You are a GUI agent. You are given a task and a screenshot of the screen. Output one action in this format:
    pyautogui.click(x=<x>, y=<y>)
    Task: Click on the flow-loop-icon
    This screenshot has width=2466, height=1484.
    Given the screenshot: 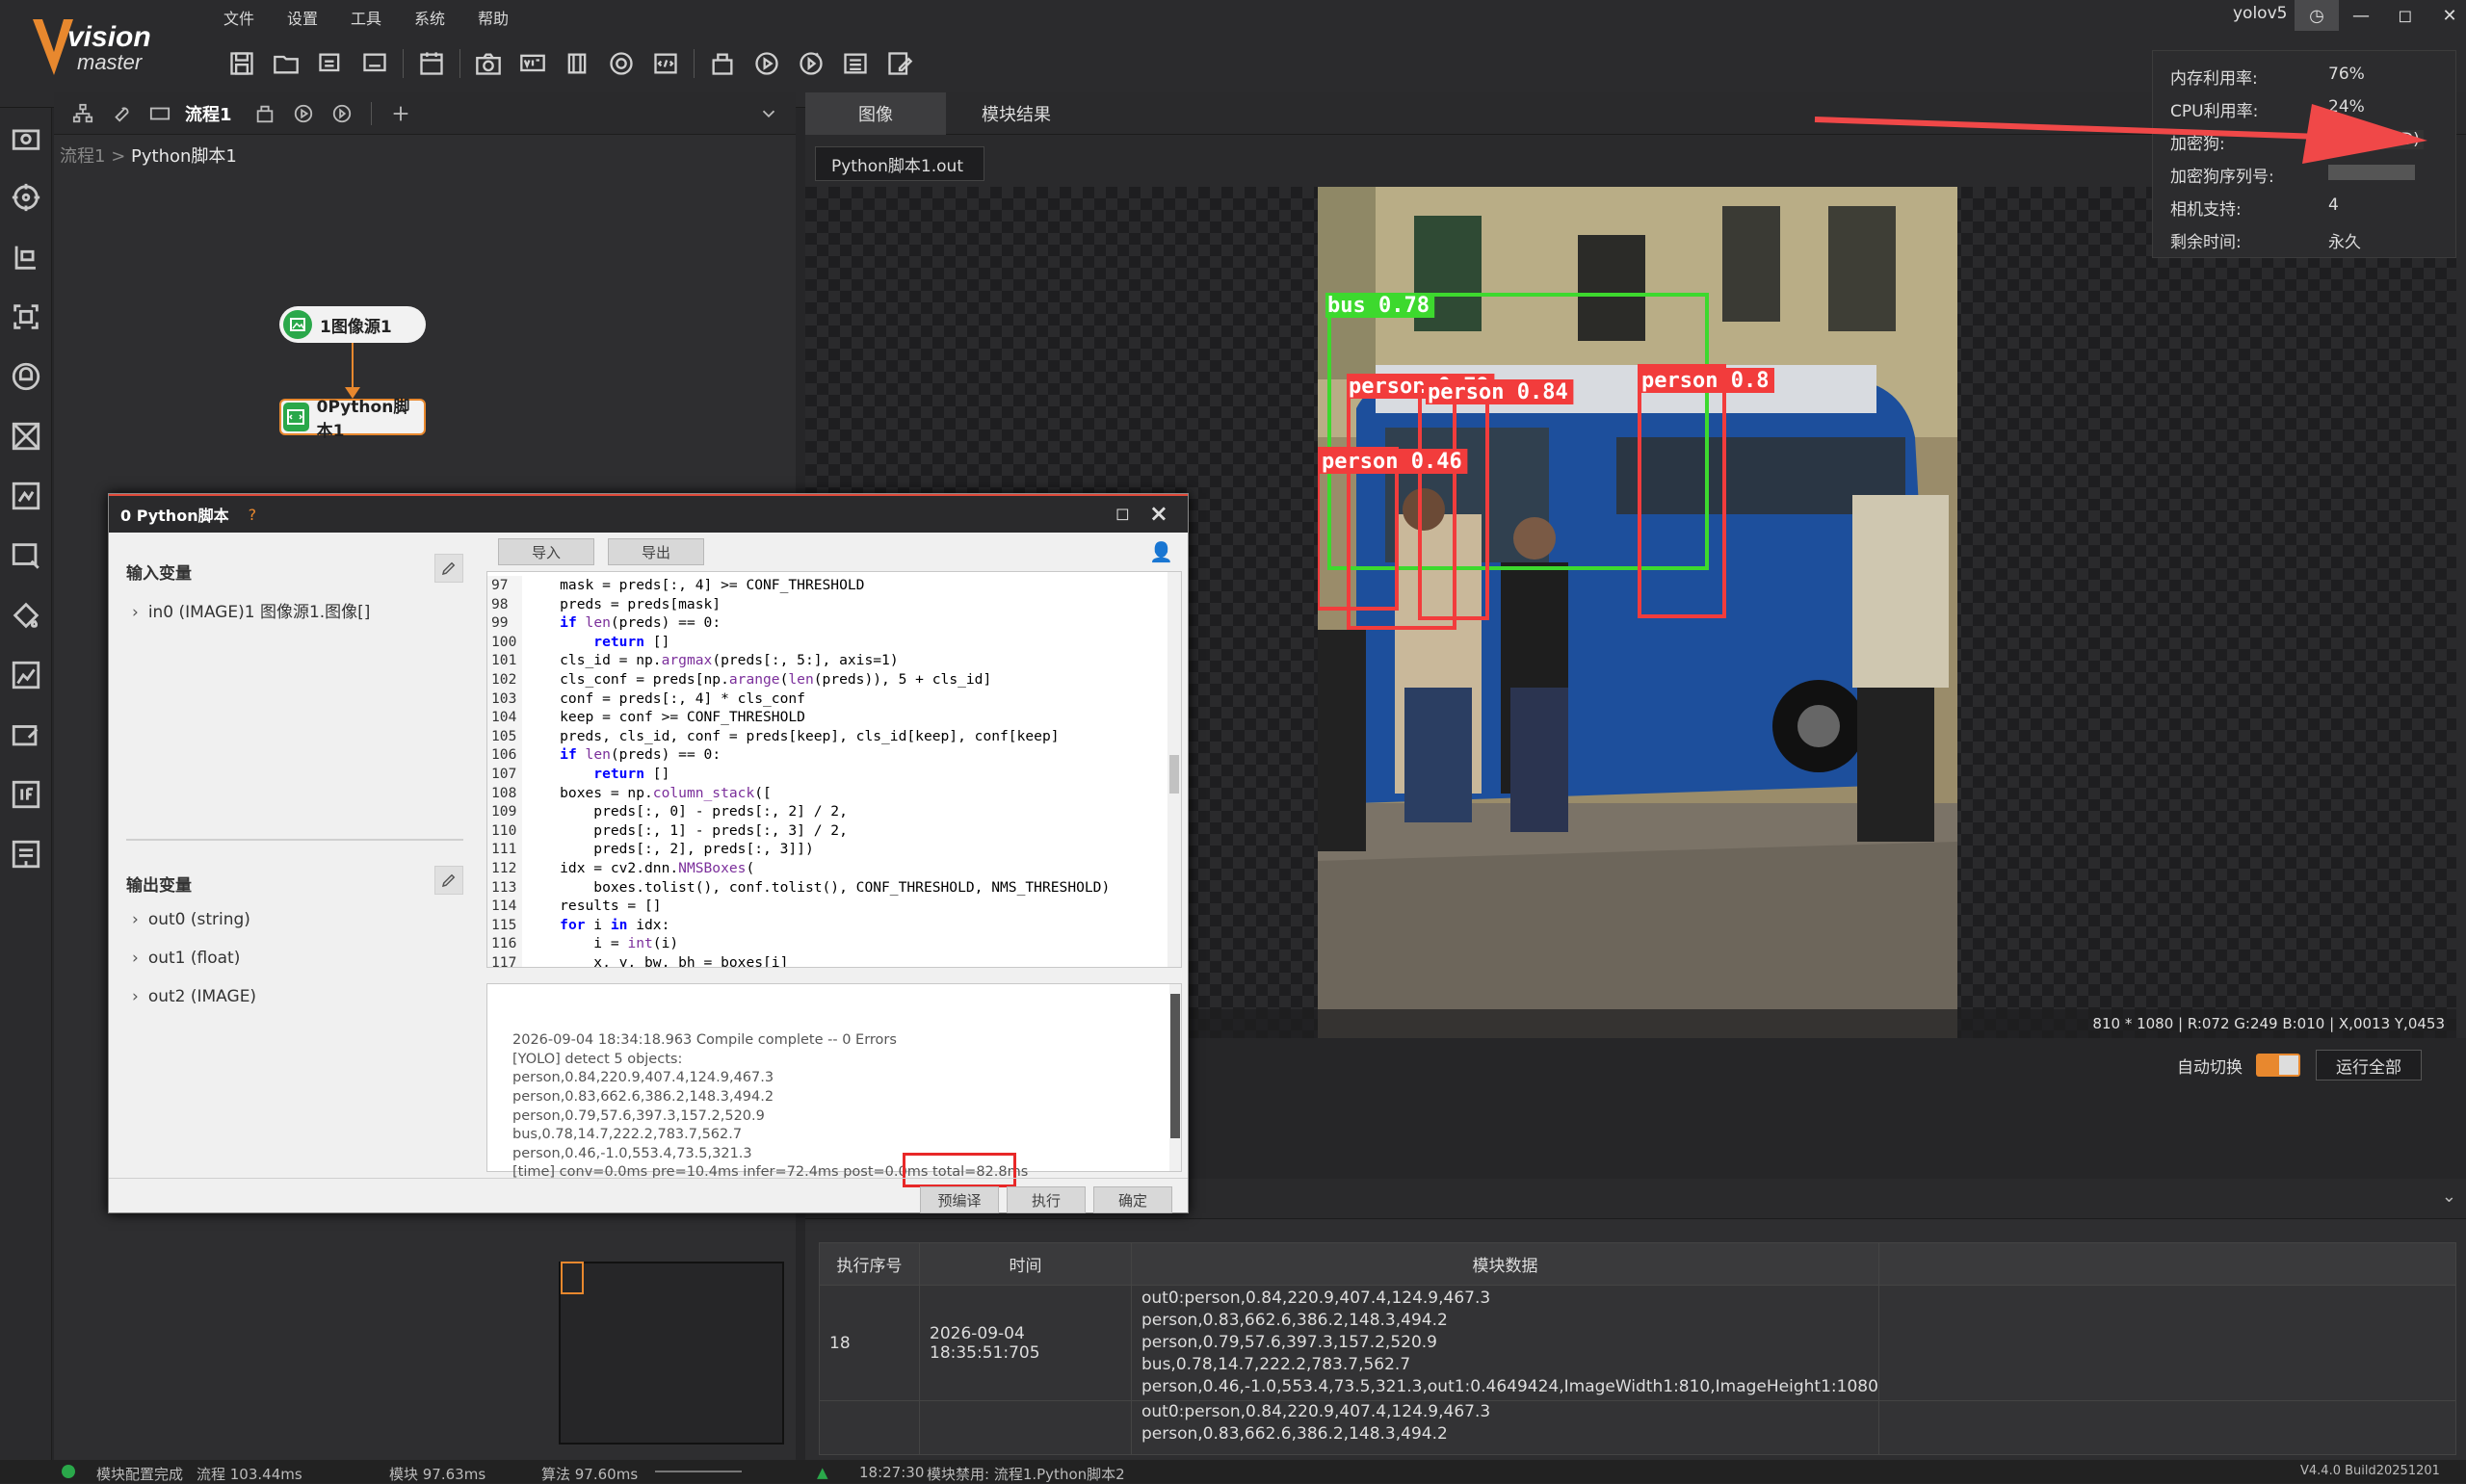 What is the action you would take?
    pyautogui.click(x=342, y=114)
    